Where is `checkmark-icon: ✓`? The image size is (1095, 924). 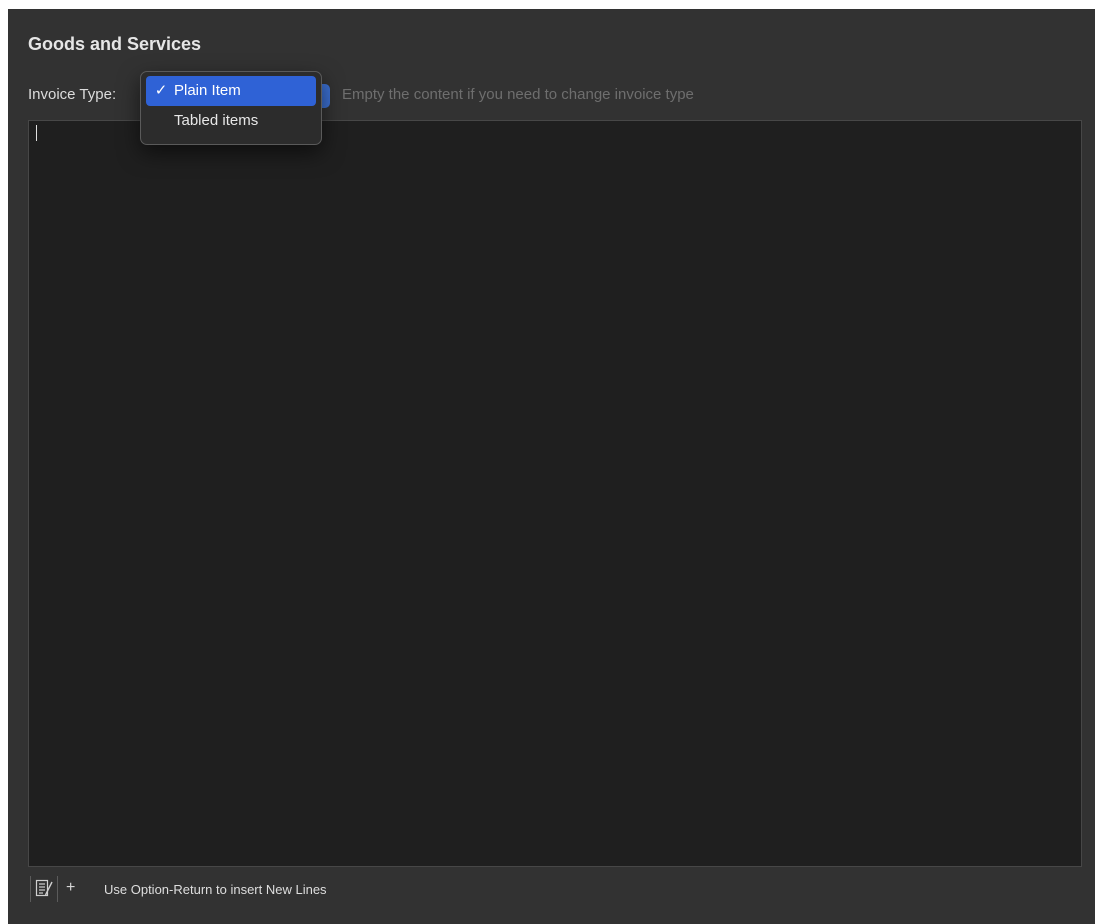 checkmark-icon: ✓ is located at coordinates (161, 90).